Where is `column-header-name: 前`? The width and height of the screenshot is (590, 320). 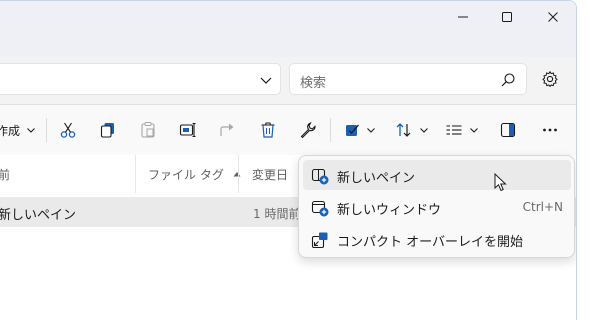 column-header-name: 前 is located at coordinates (5, 174).